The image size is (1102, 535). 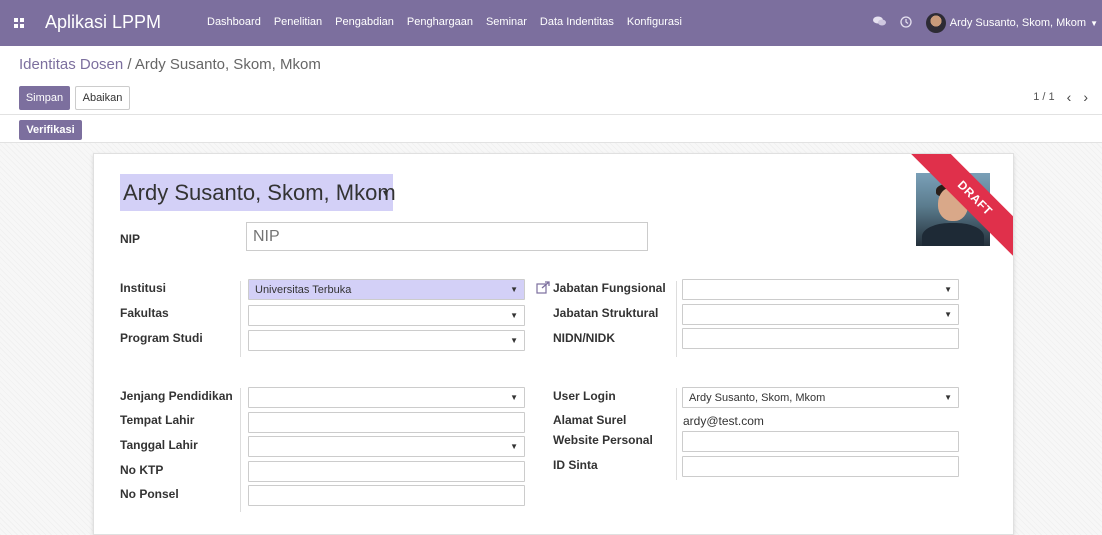 What do you see at coordinates (159, 445) in the screenshot?
I see `tanggal-lahir-label: Tanggal Lahir` at bounding box center [159, 445].